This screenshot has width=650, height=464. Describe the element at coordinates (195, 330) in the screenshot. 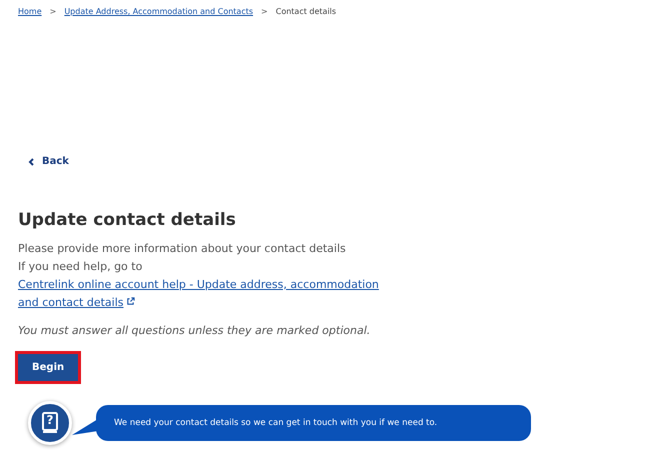

I see `instructions-text: You must answer all questions unless they are marked optional.` at that location.